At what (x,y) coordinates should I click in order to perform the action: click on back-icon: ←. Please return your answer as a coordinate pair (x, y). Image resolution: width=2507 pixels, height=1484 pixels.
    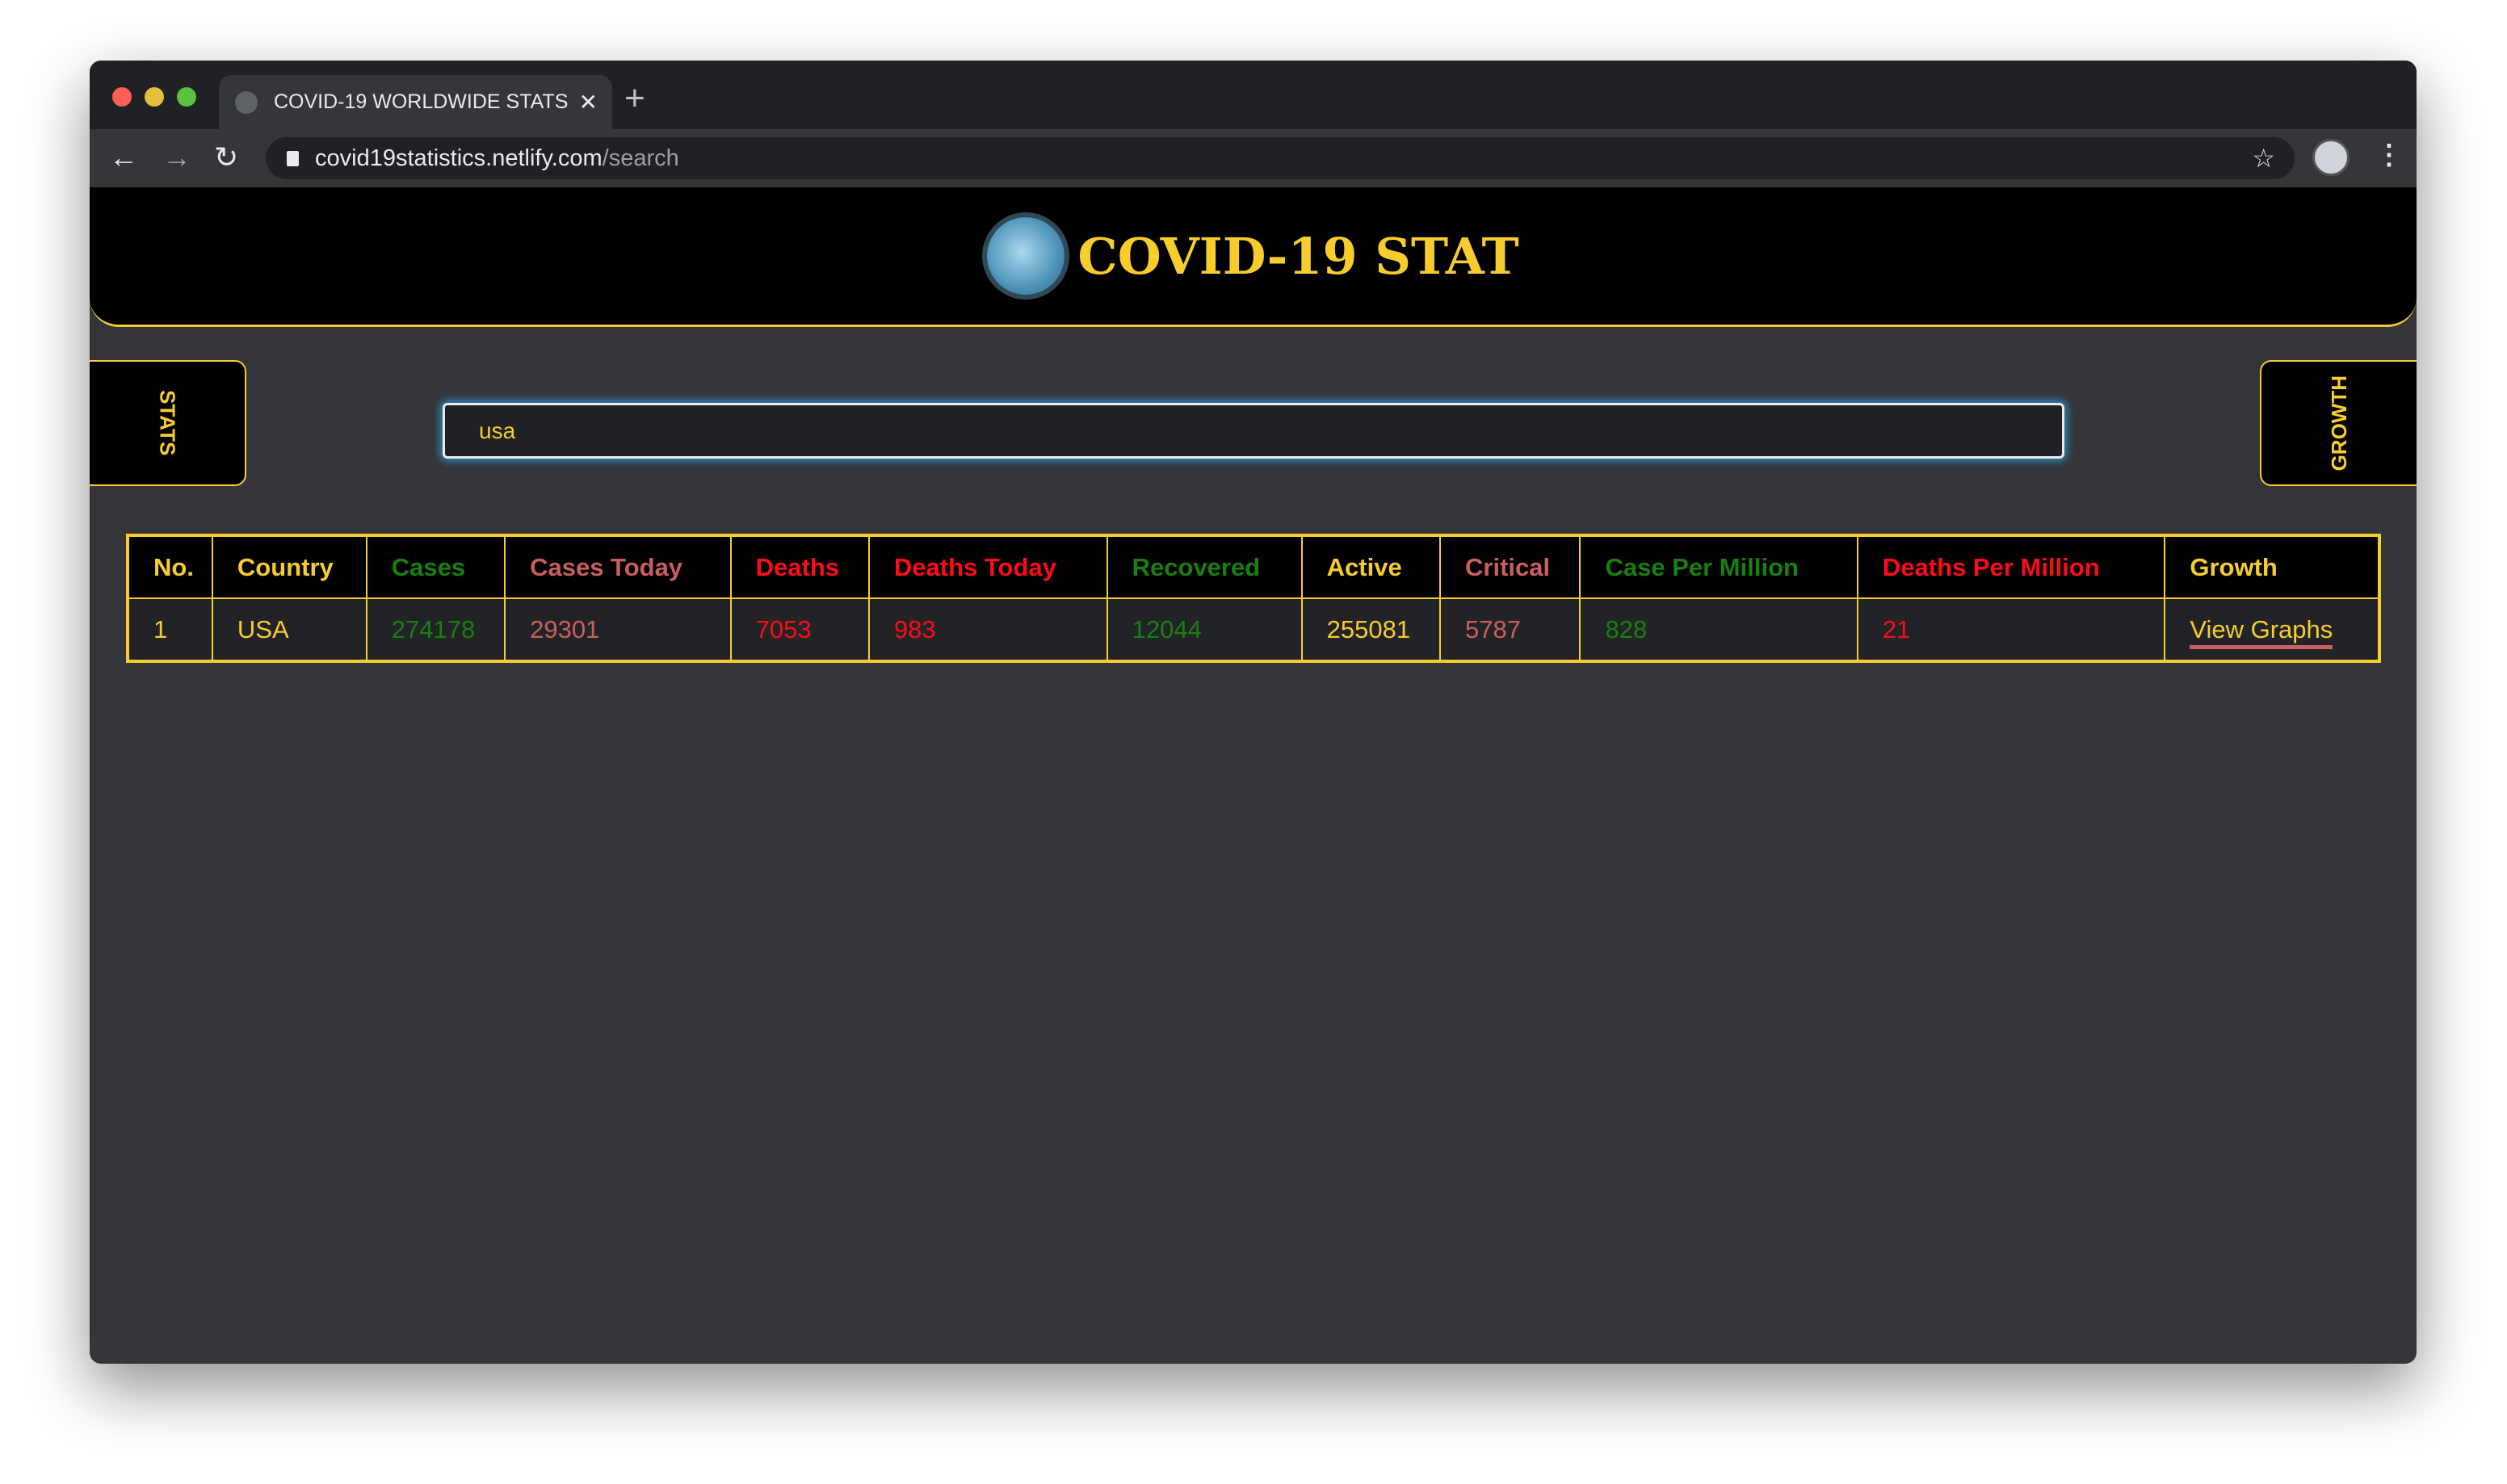
    Looking at the image, I should click on (123, 157).